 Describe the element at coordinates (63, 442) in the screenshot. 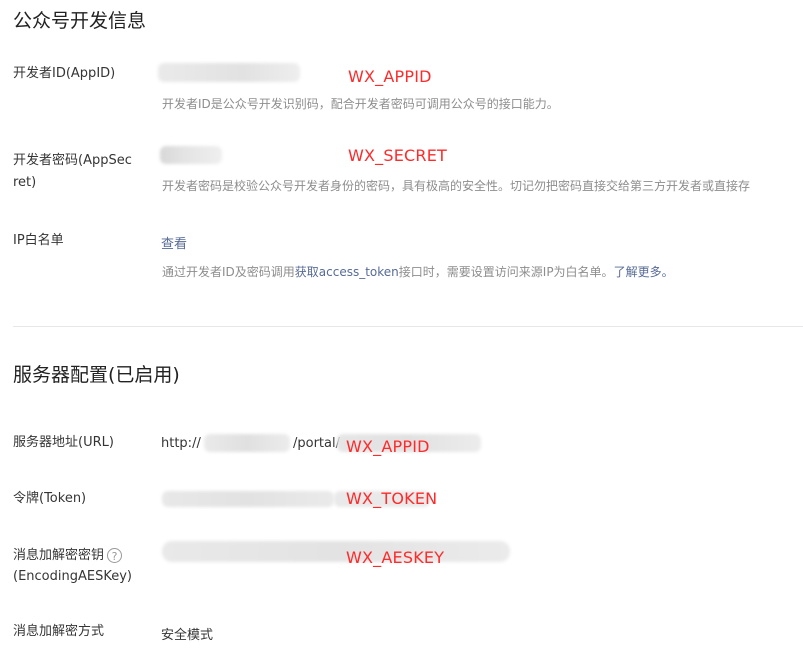

I see `server-url-label: 服务器地址(URL)` at that location.